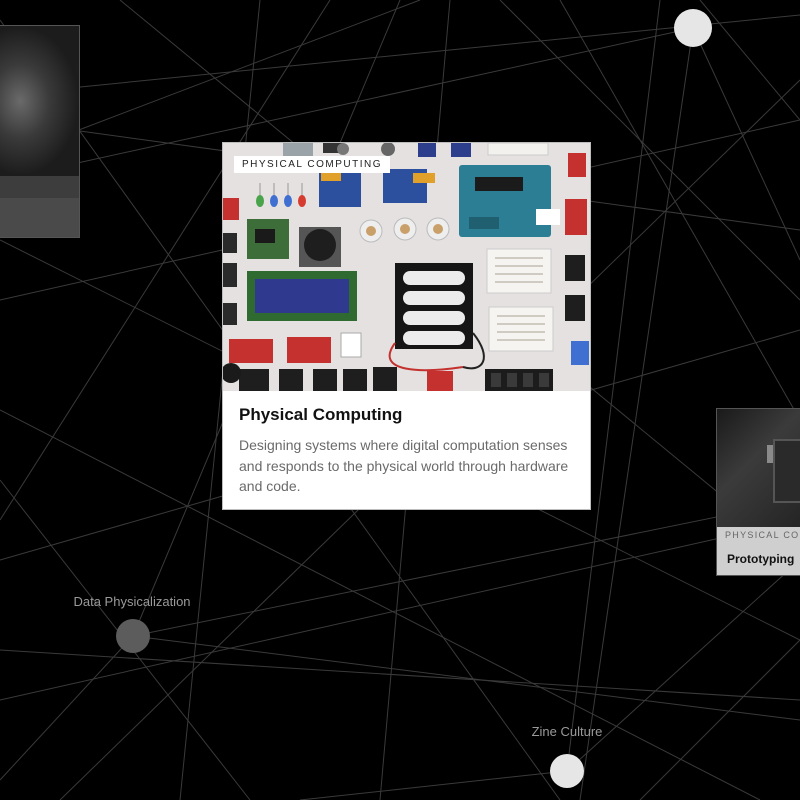  I want to click on ghost-card-tag: PHYSICAL COMPUTING, so click(762, 535).